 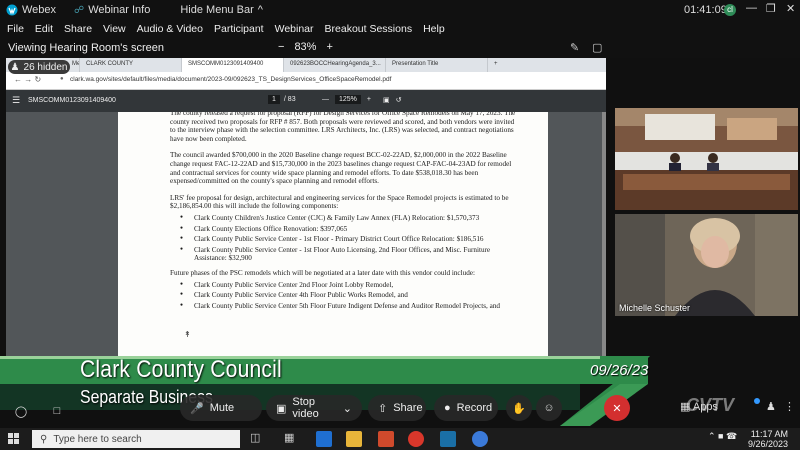 I want to click on restore-icon: ❐, so click(x=771, y=8).